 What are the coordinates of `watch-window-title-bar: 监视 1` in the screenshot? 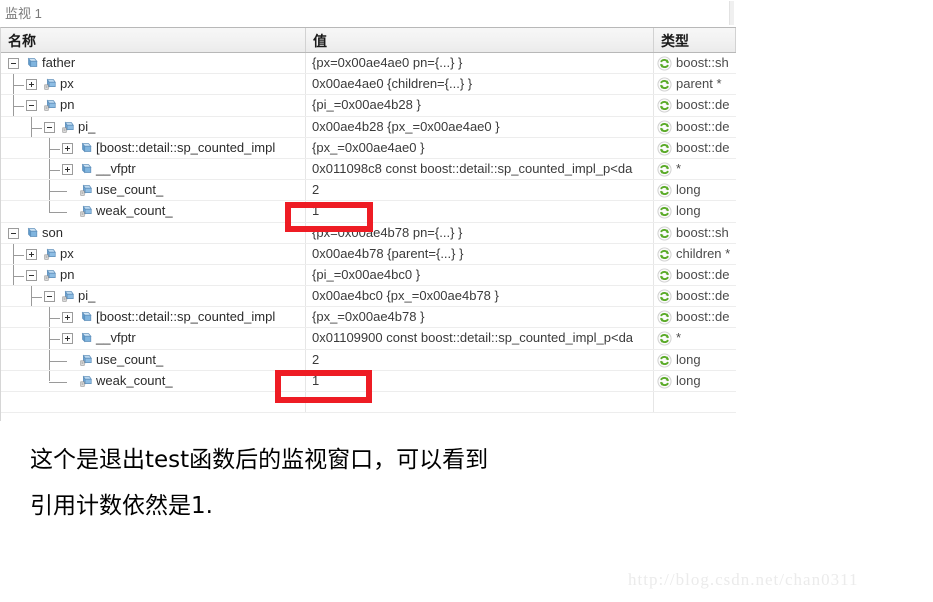 It's located at (368, 13).